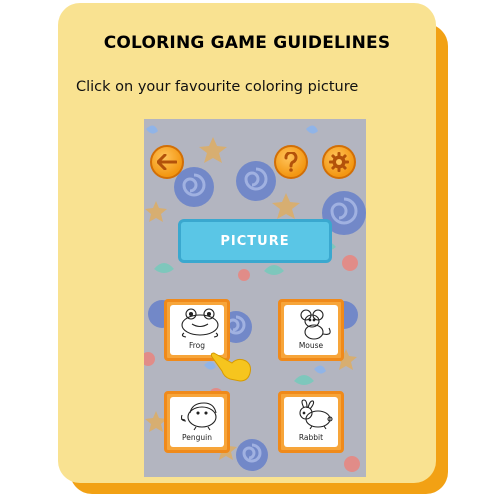  I want to click on tile-frame: Mouse, so click(311, 330).